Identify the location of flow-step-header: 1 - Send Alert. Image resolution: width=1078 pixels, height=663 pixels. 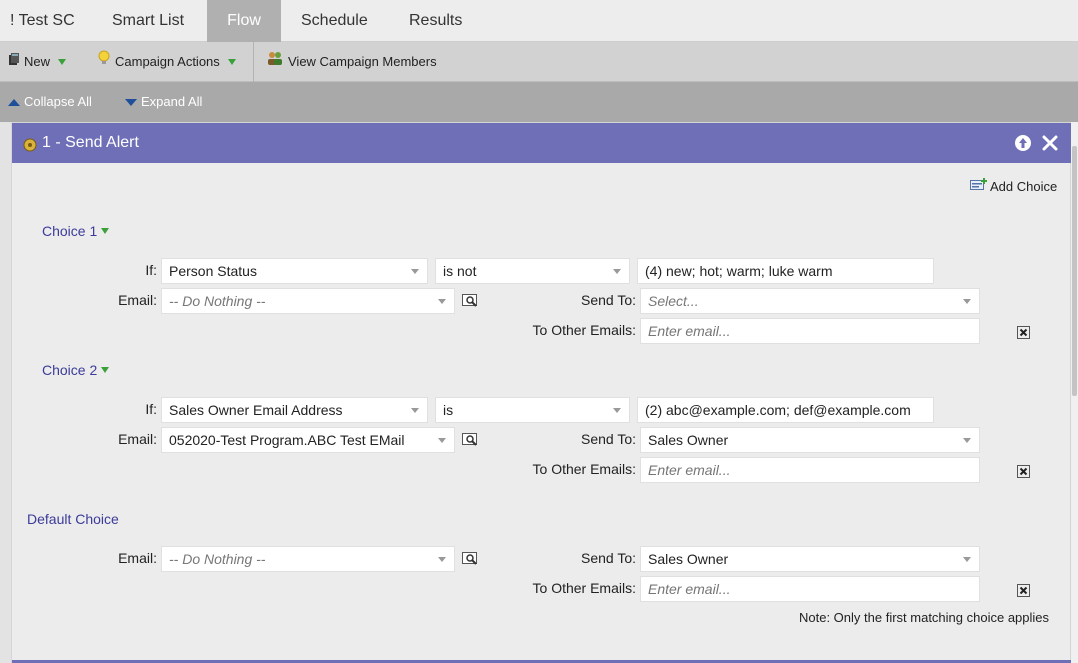
(542, 143).